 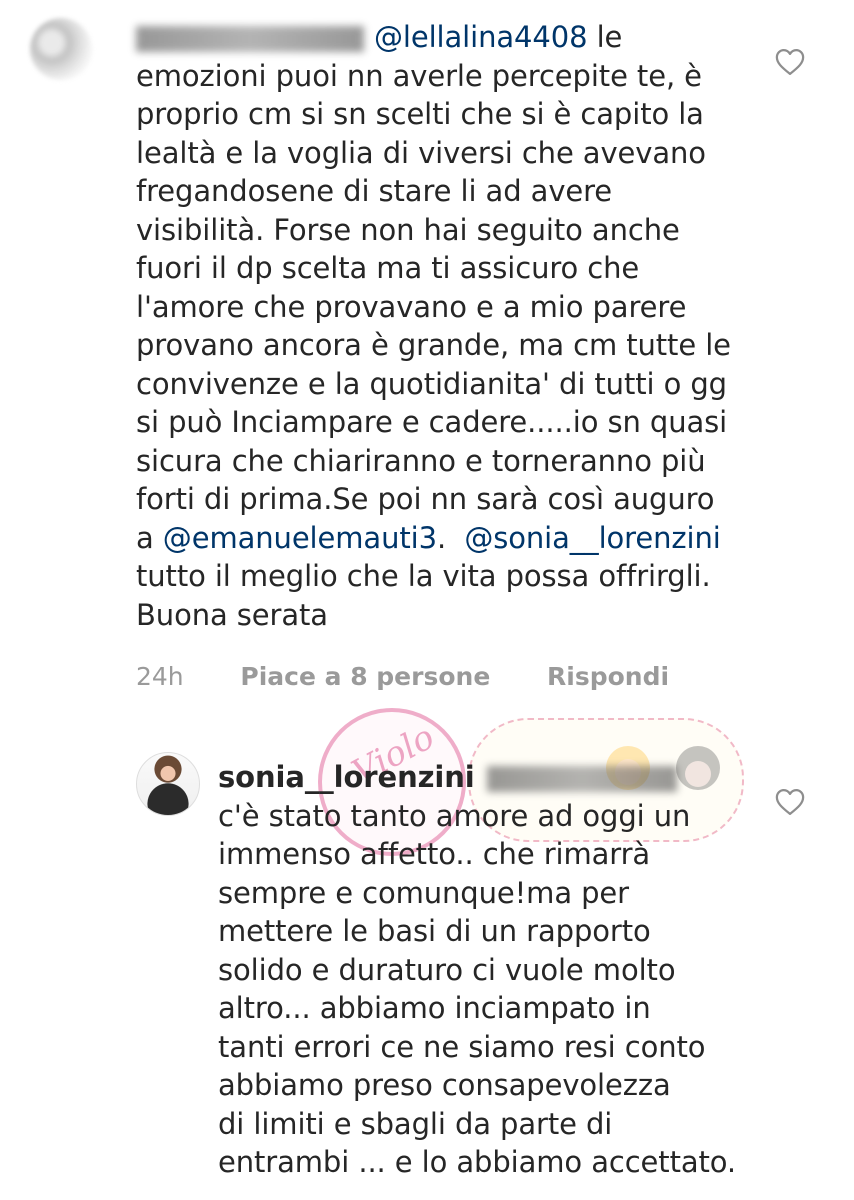 What do you see at coordinates (434, 931) in the screenshot?
I see `comment-line: mettere le basi di un rapporto` at bounding box center [434, 931].